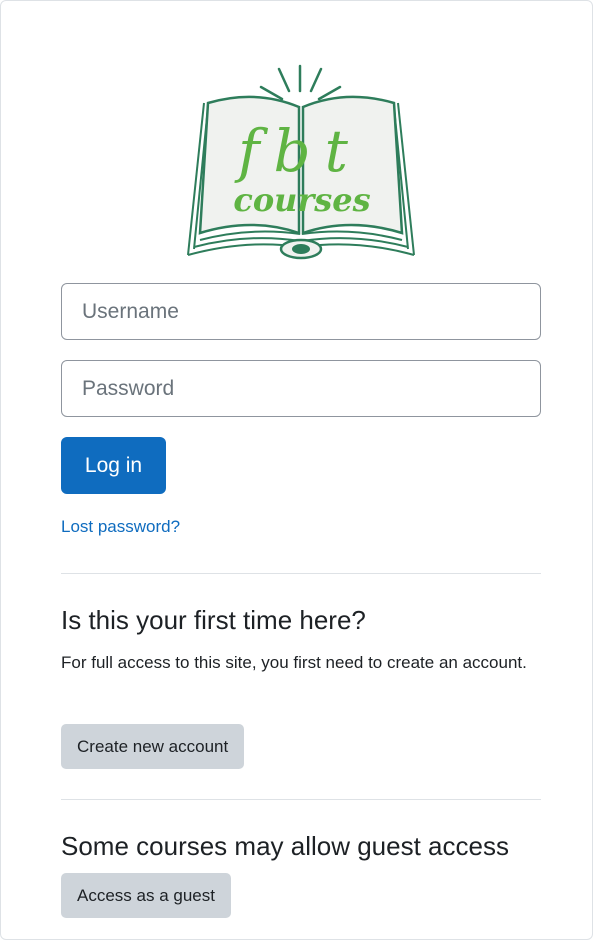  What do you see at coordinates (301, 388) in the screenshot?
I see `password-input` at bounding box center [301, 388].